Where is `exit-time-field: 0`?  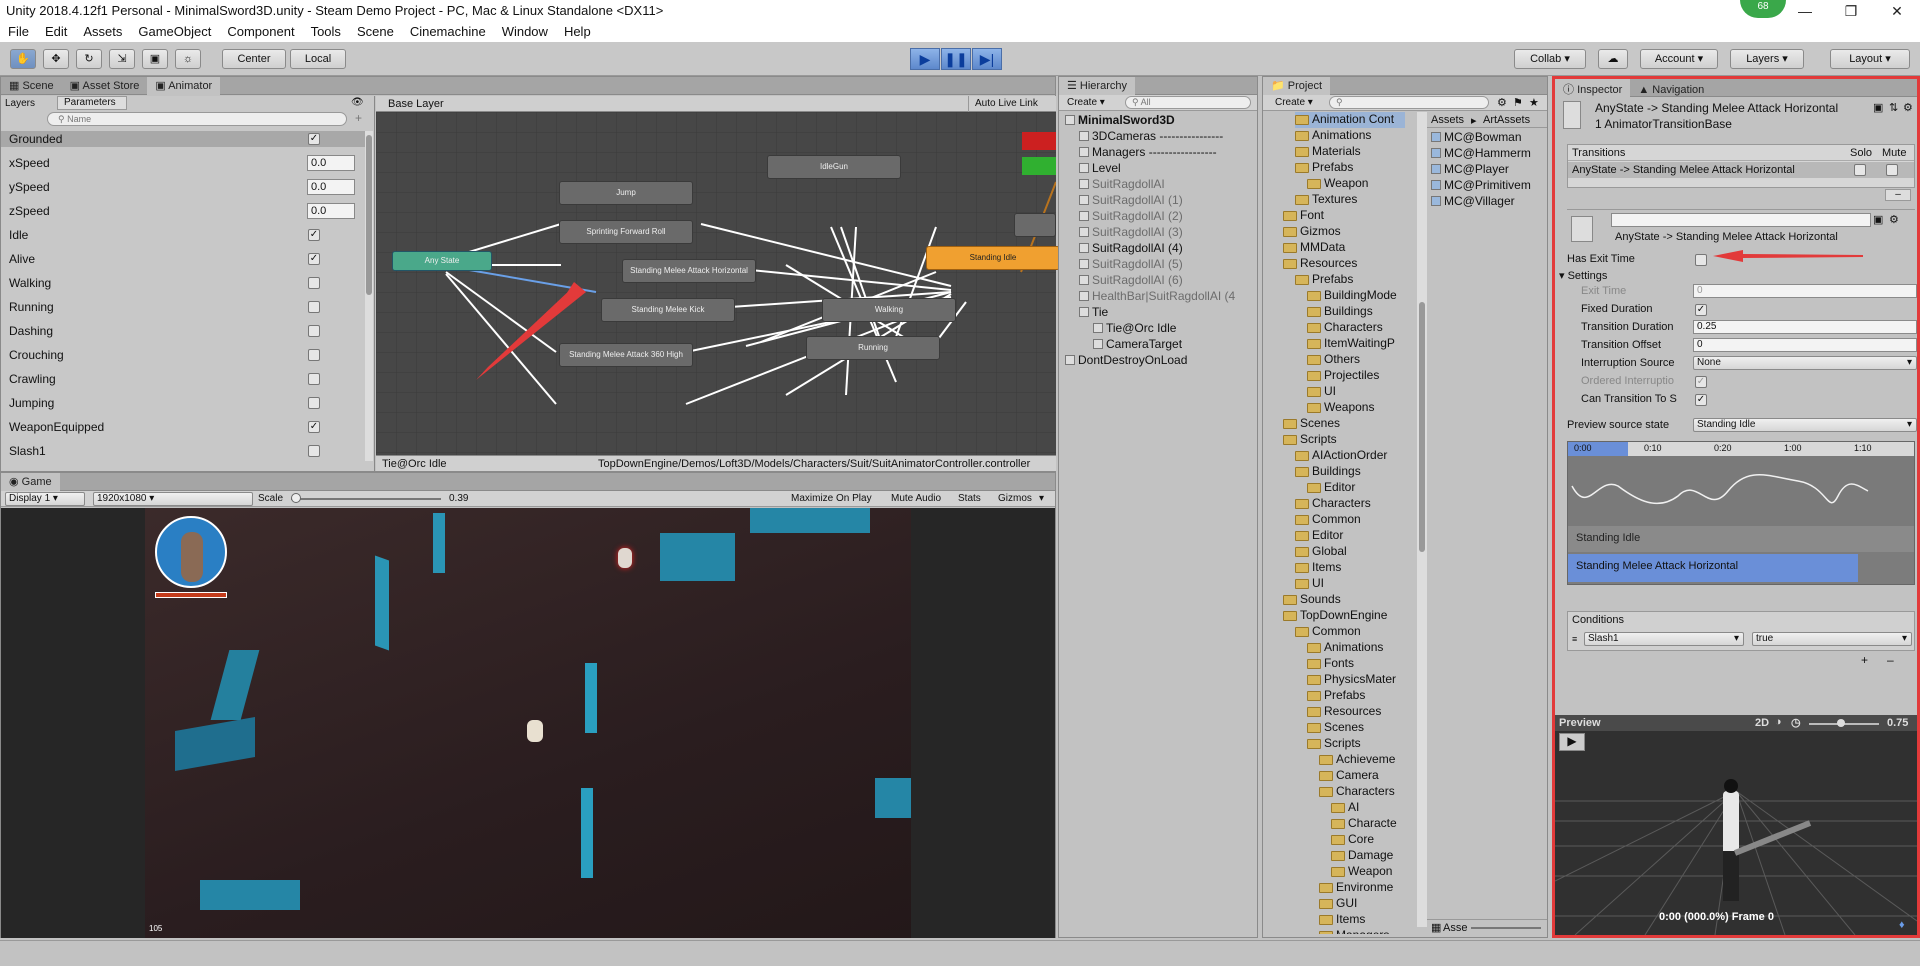
exit-time-field: 0 is located at coordinates (1805, 291).